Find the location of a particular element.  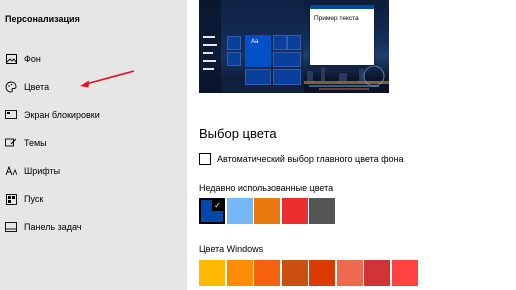

sidebar-item-label: Фон is located at coordinates (32, 59).